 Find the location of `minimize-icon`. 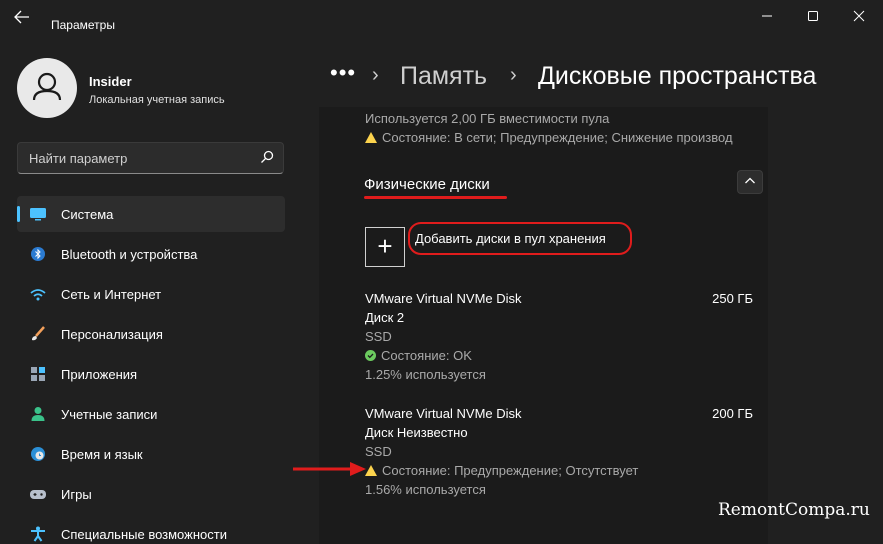

minimize-icon is located at coordinates (767, 16).